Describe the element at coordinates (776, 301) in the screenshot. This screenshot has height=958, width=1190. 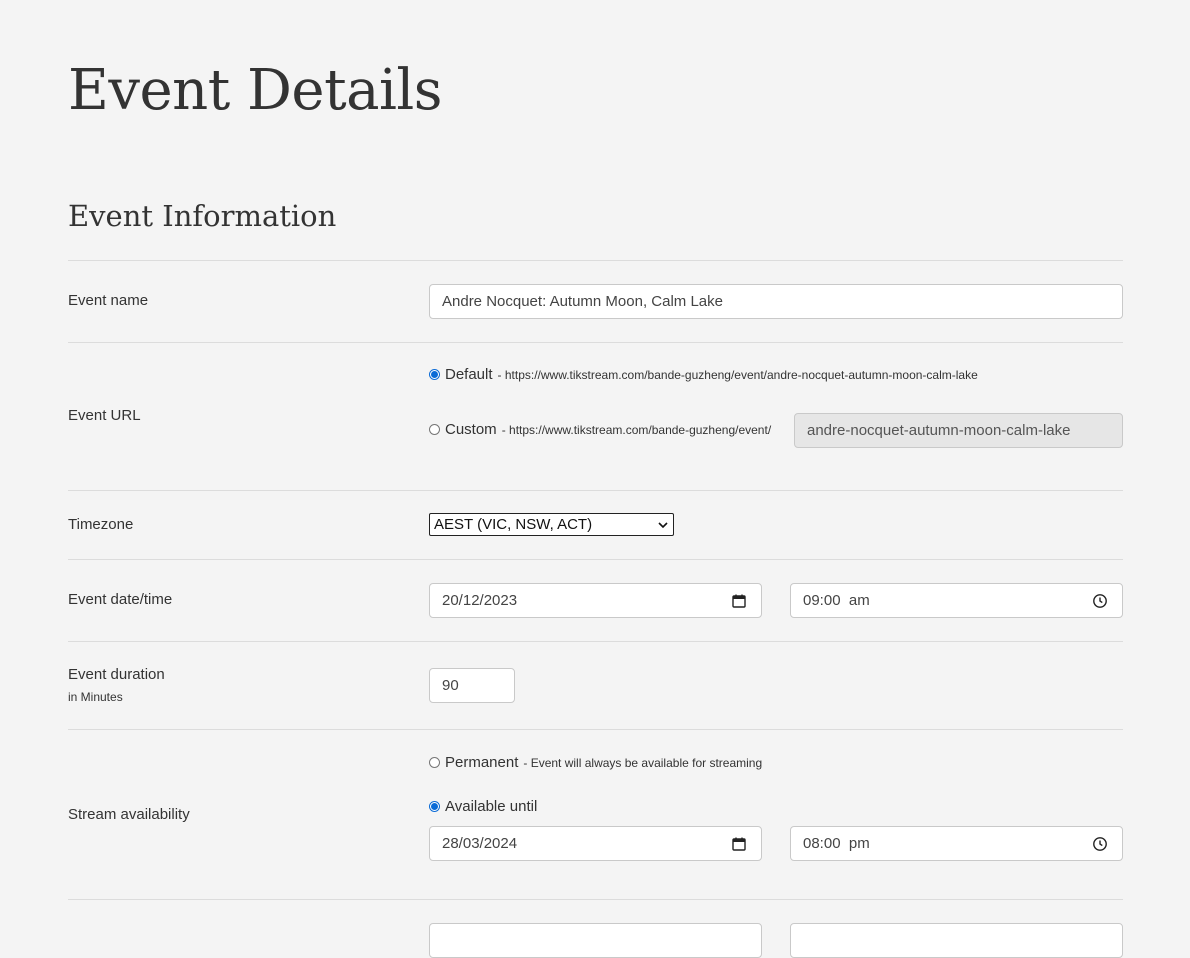
I see `event-name-input` at that location.